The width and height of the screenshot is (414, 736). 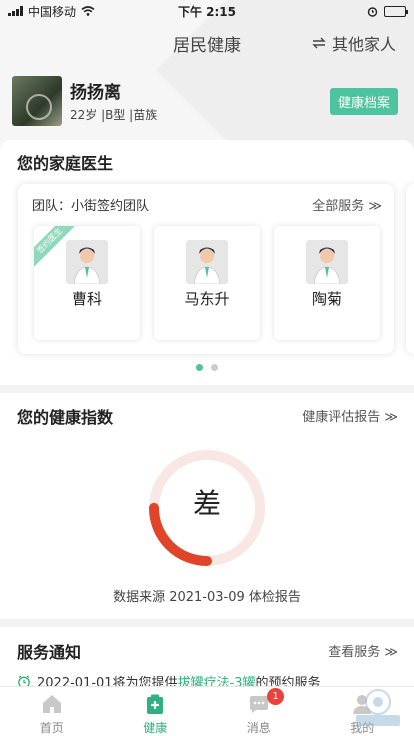 I want to click on all-services-label: 全部服务, so click(x=338, y=206).